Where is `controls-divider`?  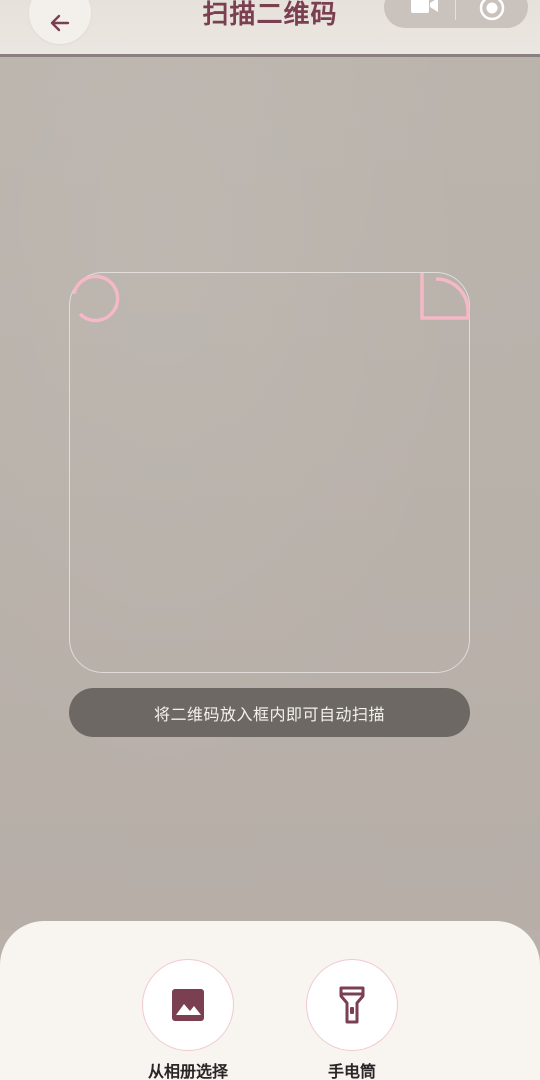
controls-divider is located at coordinates (455, 10).